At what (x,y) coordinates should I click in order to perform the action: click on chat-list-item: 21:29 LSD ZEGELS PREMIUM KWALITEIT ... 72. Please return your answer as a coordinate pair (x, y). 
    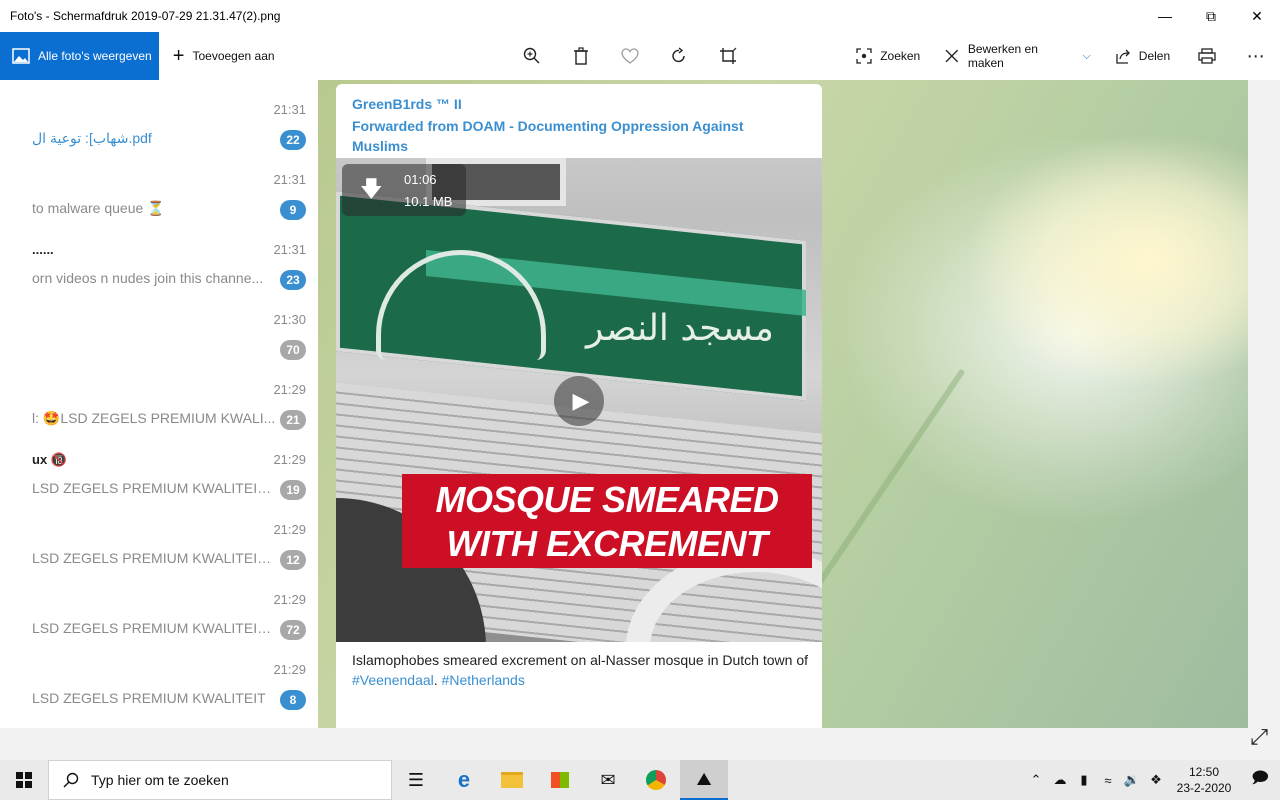
    Looking at the image, I should click on (159, 613).